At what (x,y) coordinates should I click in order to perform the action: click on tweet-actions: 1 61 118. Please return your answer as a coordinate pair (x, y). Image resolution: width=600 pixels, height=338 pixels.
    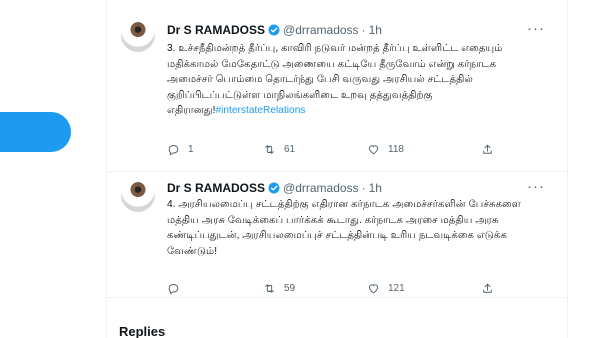
    Looking at the image, I should click on (337, 151).